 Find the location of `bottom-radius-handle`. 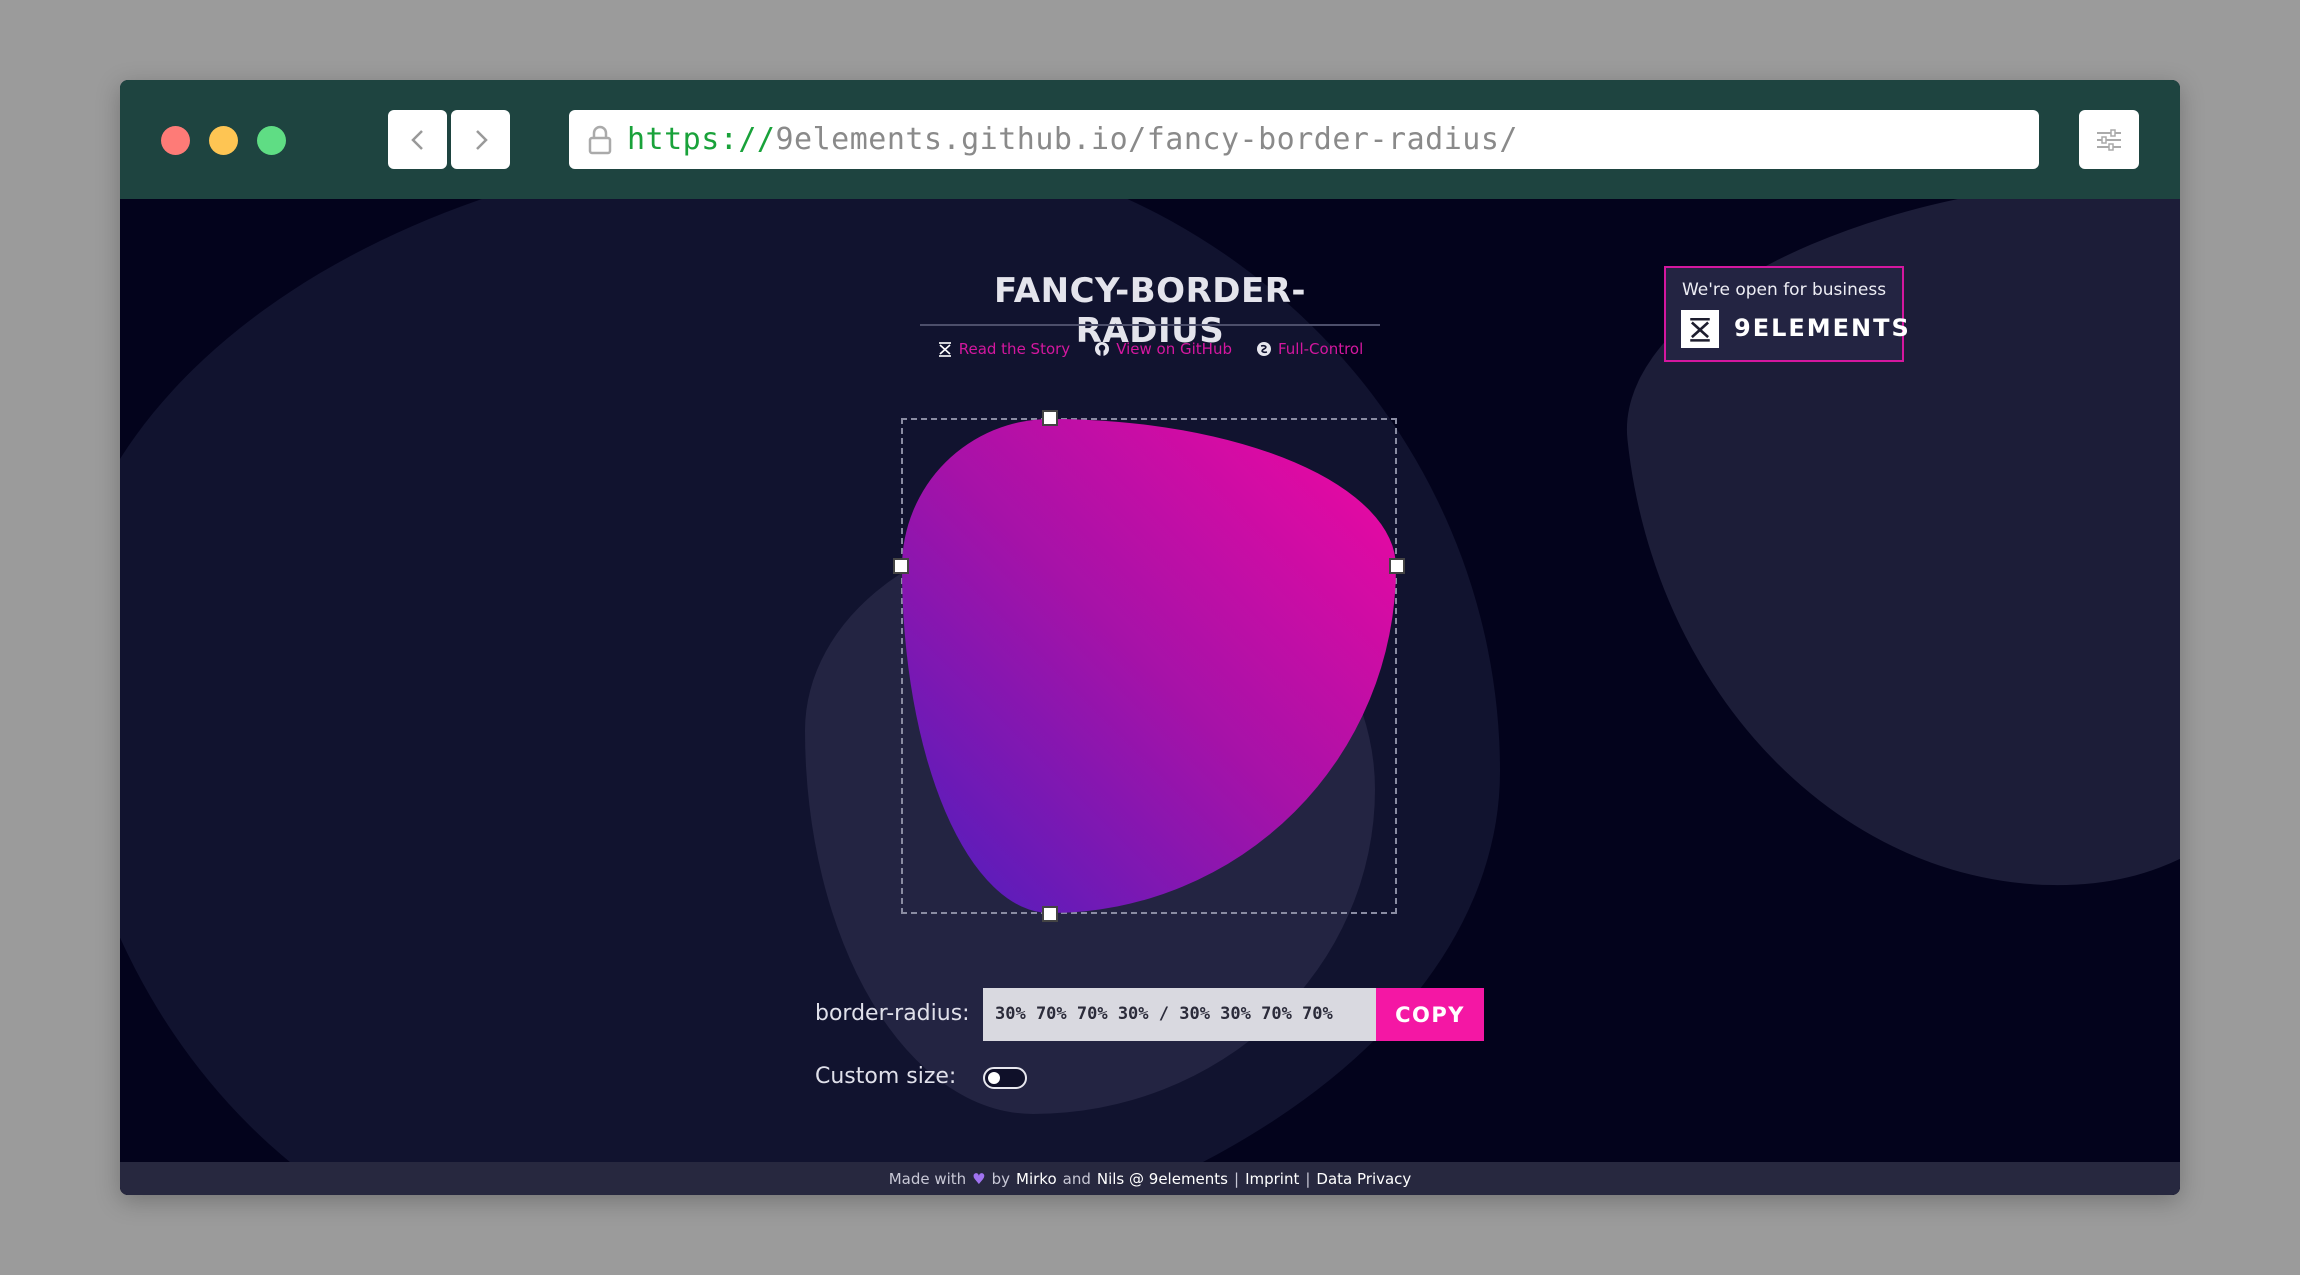

bottom-radius-handle is located at coordinates (1050, 914).